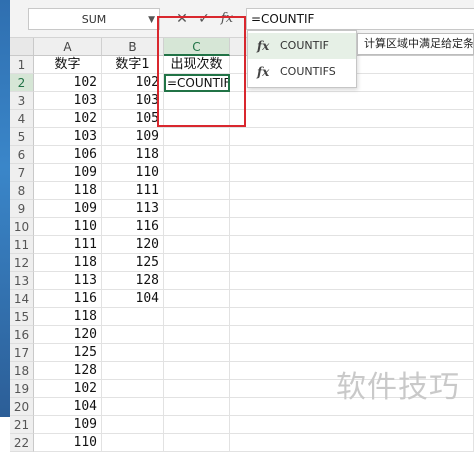 This screenshot has width=474, height=452. What do you see at coordinates (22, 389) in the screenshot?
I see `row-header: 19` at bounding box center [22, 389].